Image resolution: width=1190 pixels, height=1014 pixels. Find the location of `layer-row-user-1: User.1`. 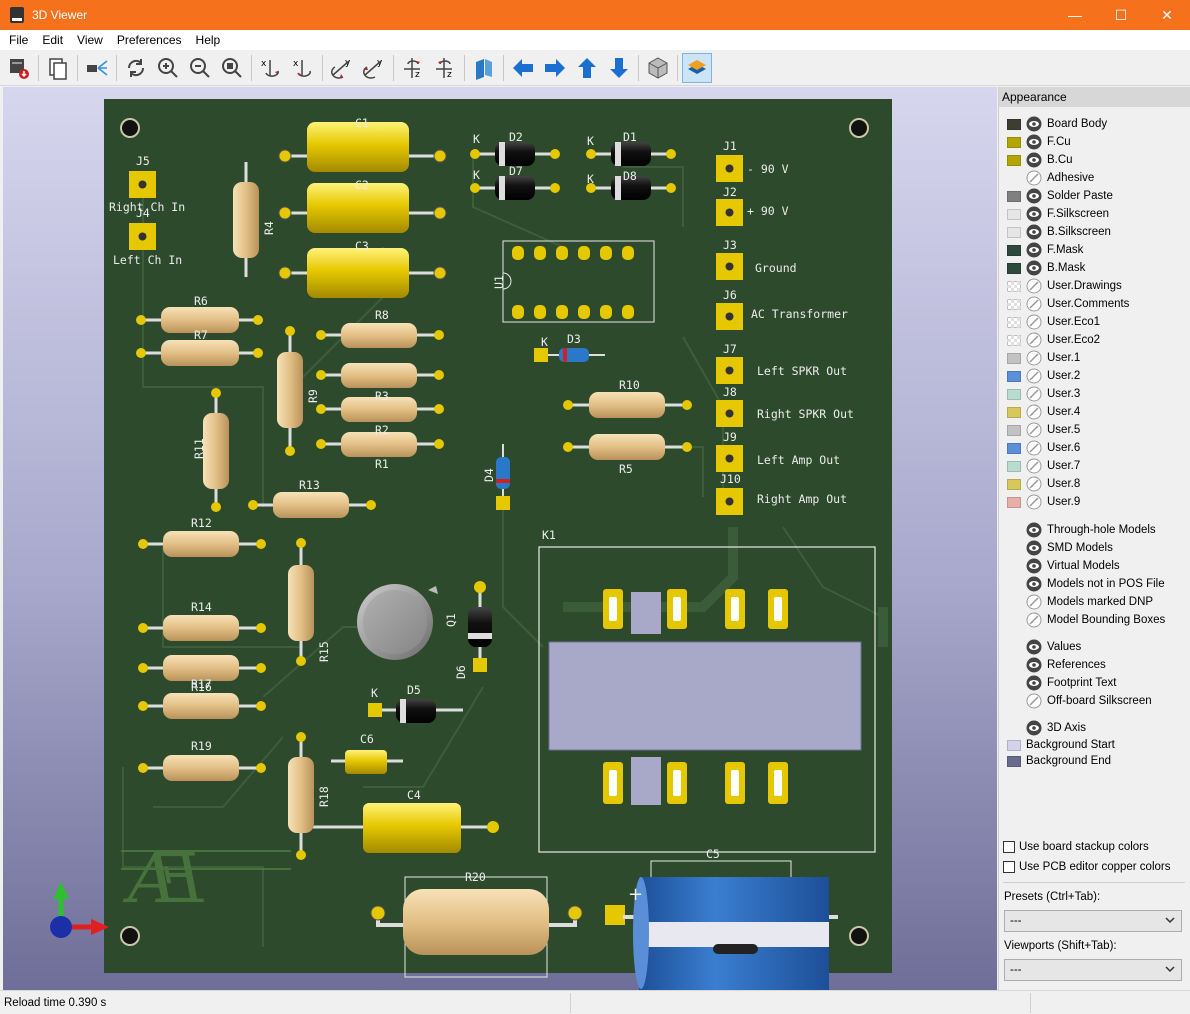

layer-row-user-1: User.1 is located at coordinates (1097, 358).